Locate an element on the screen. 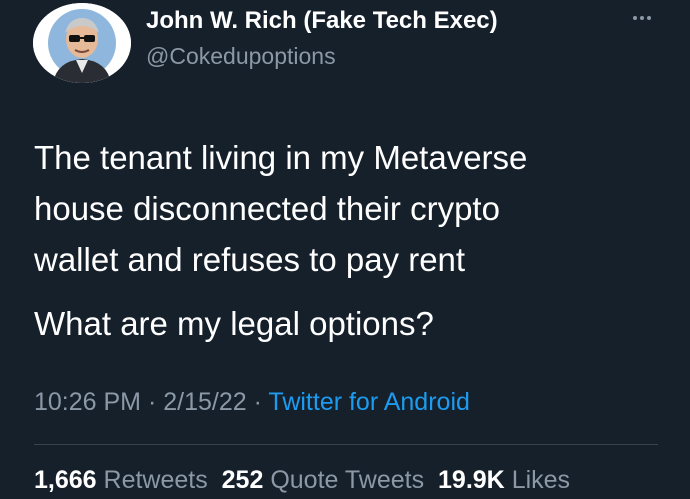 The width and height of the screenshot is (690, 499). tweet-text-line: house disconnected their crypto is located at coordinates (267, 208).